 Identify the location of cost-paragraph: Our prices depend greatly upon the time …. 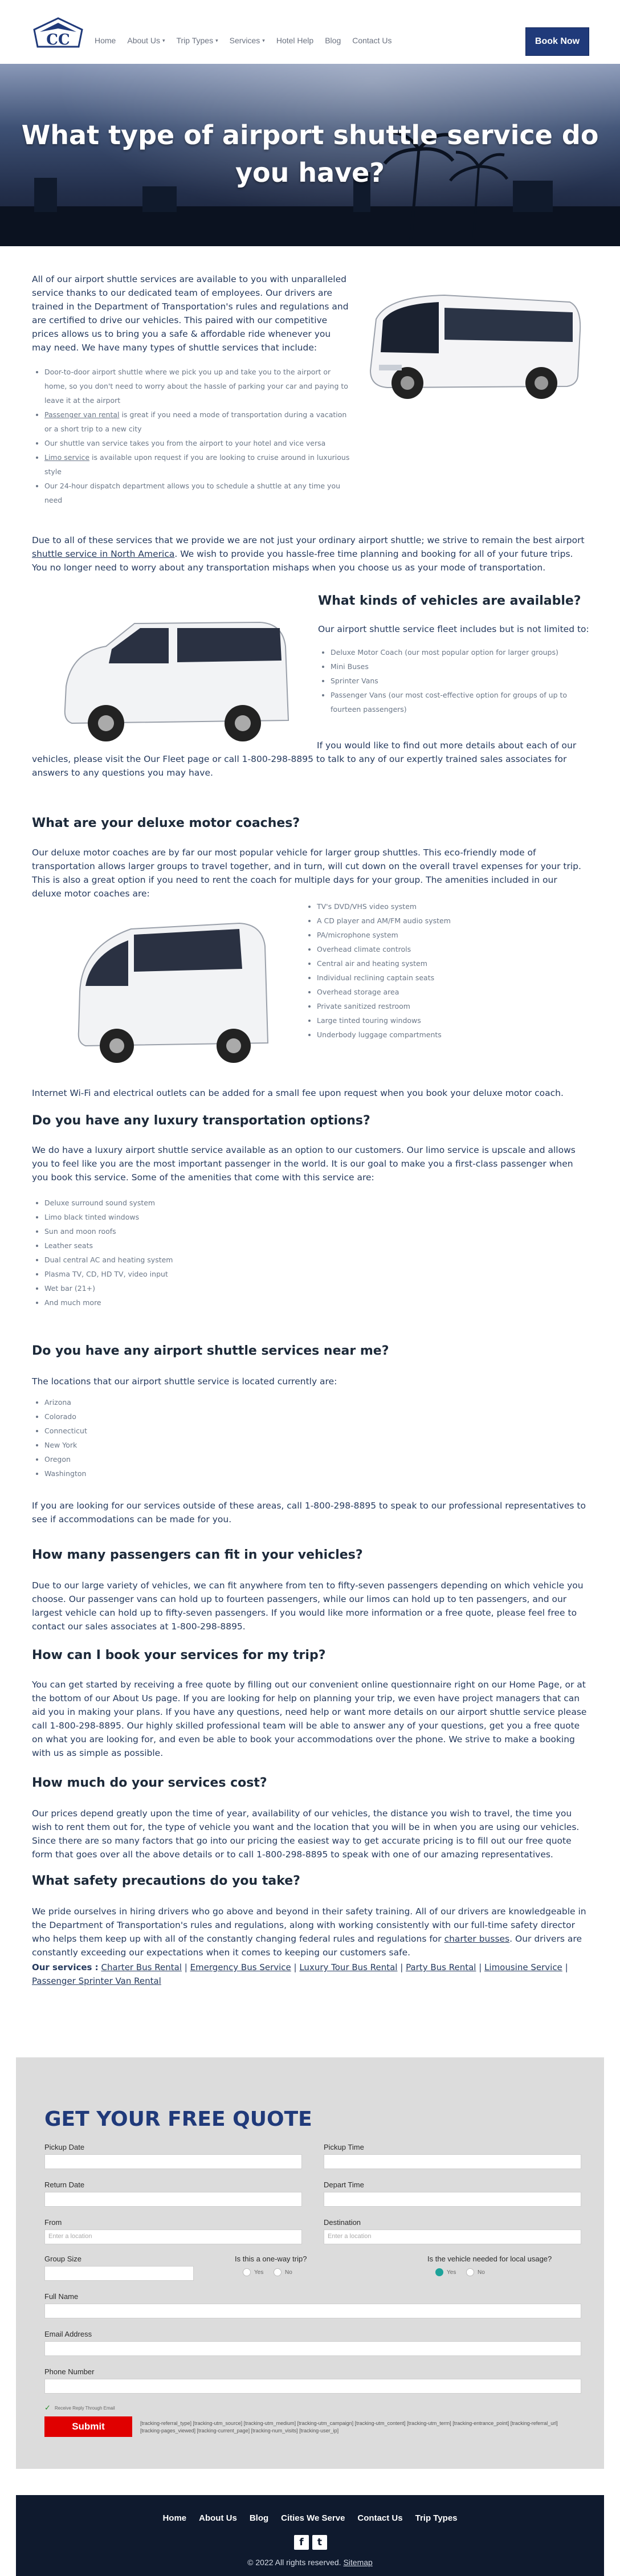
(306, 1834).